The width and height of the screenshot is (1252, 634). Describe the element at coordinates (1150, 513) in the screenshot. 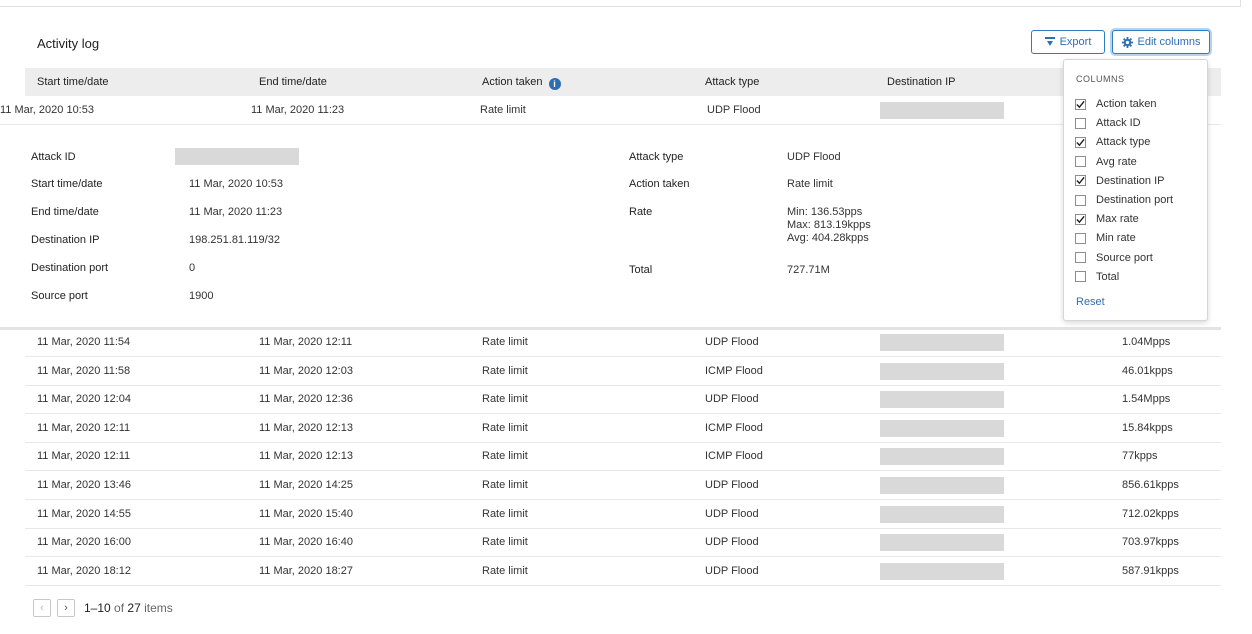

I see `cell-rate: 712.02kpps` at that location.